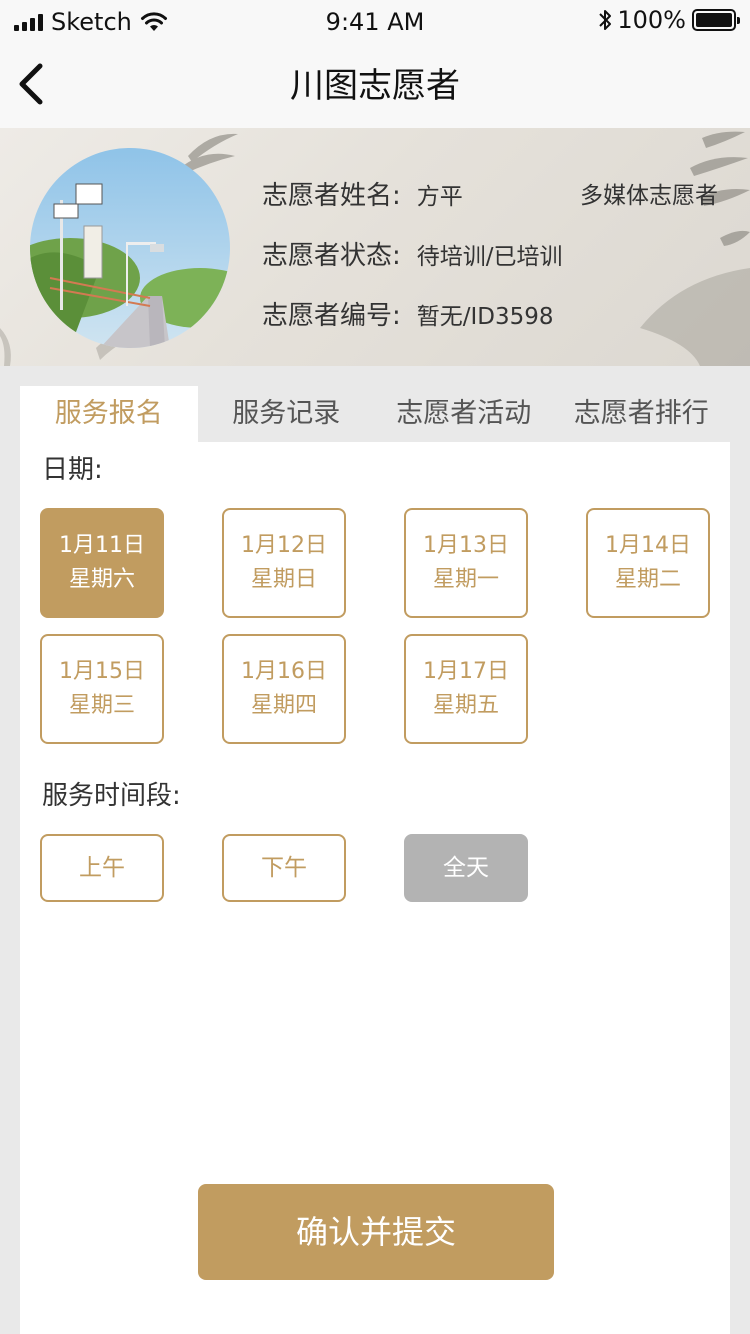 This screenshot has width=750, height=1334. I want to click on weekday-text: 星期二, so click(647, 579).